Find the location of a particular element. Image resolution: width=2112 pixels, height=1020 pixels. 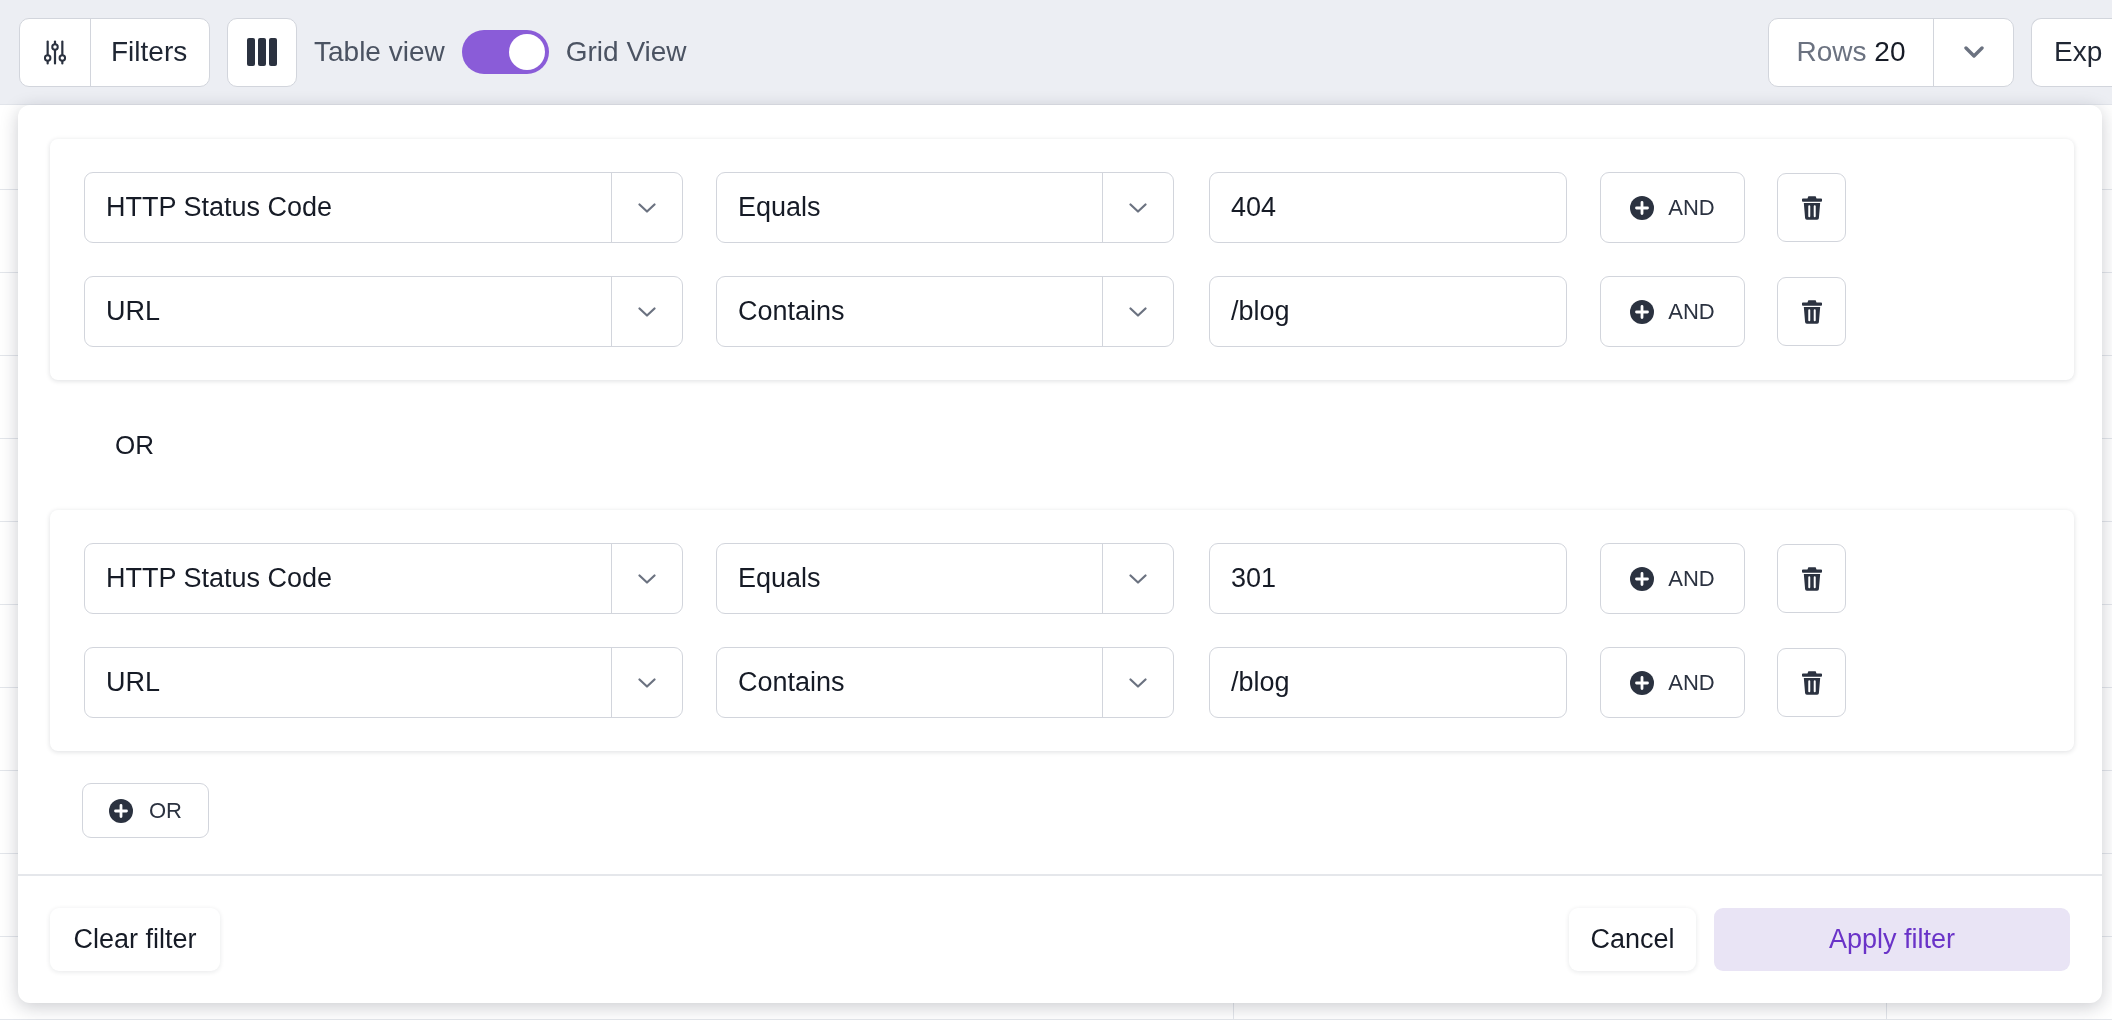

or-separator-label: OR is located at coordinates (134, 445).